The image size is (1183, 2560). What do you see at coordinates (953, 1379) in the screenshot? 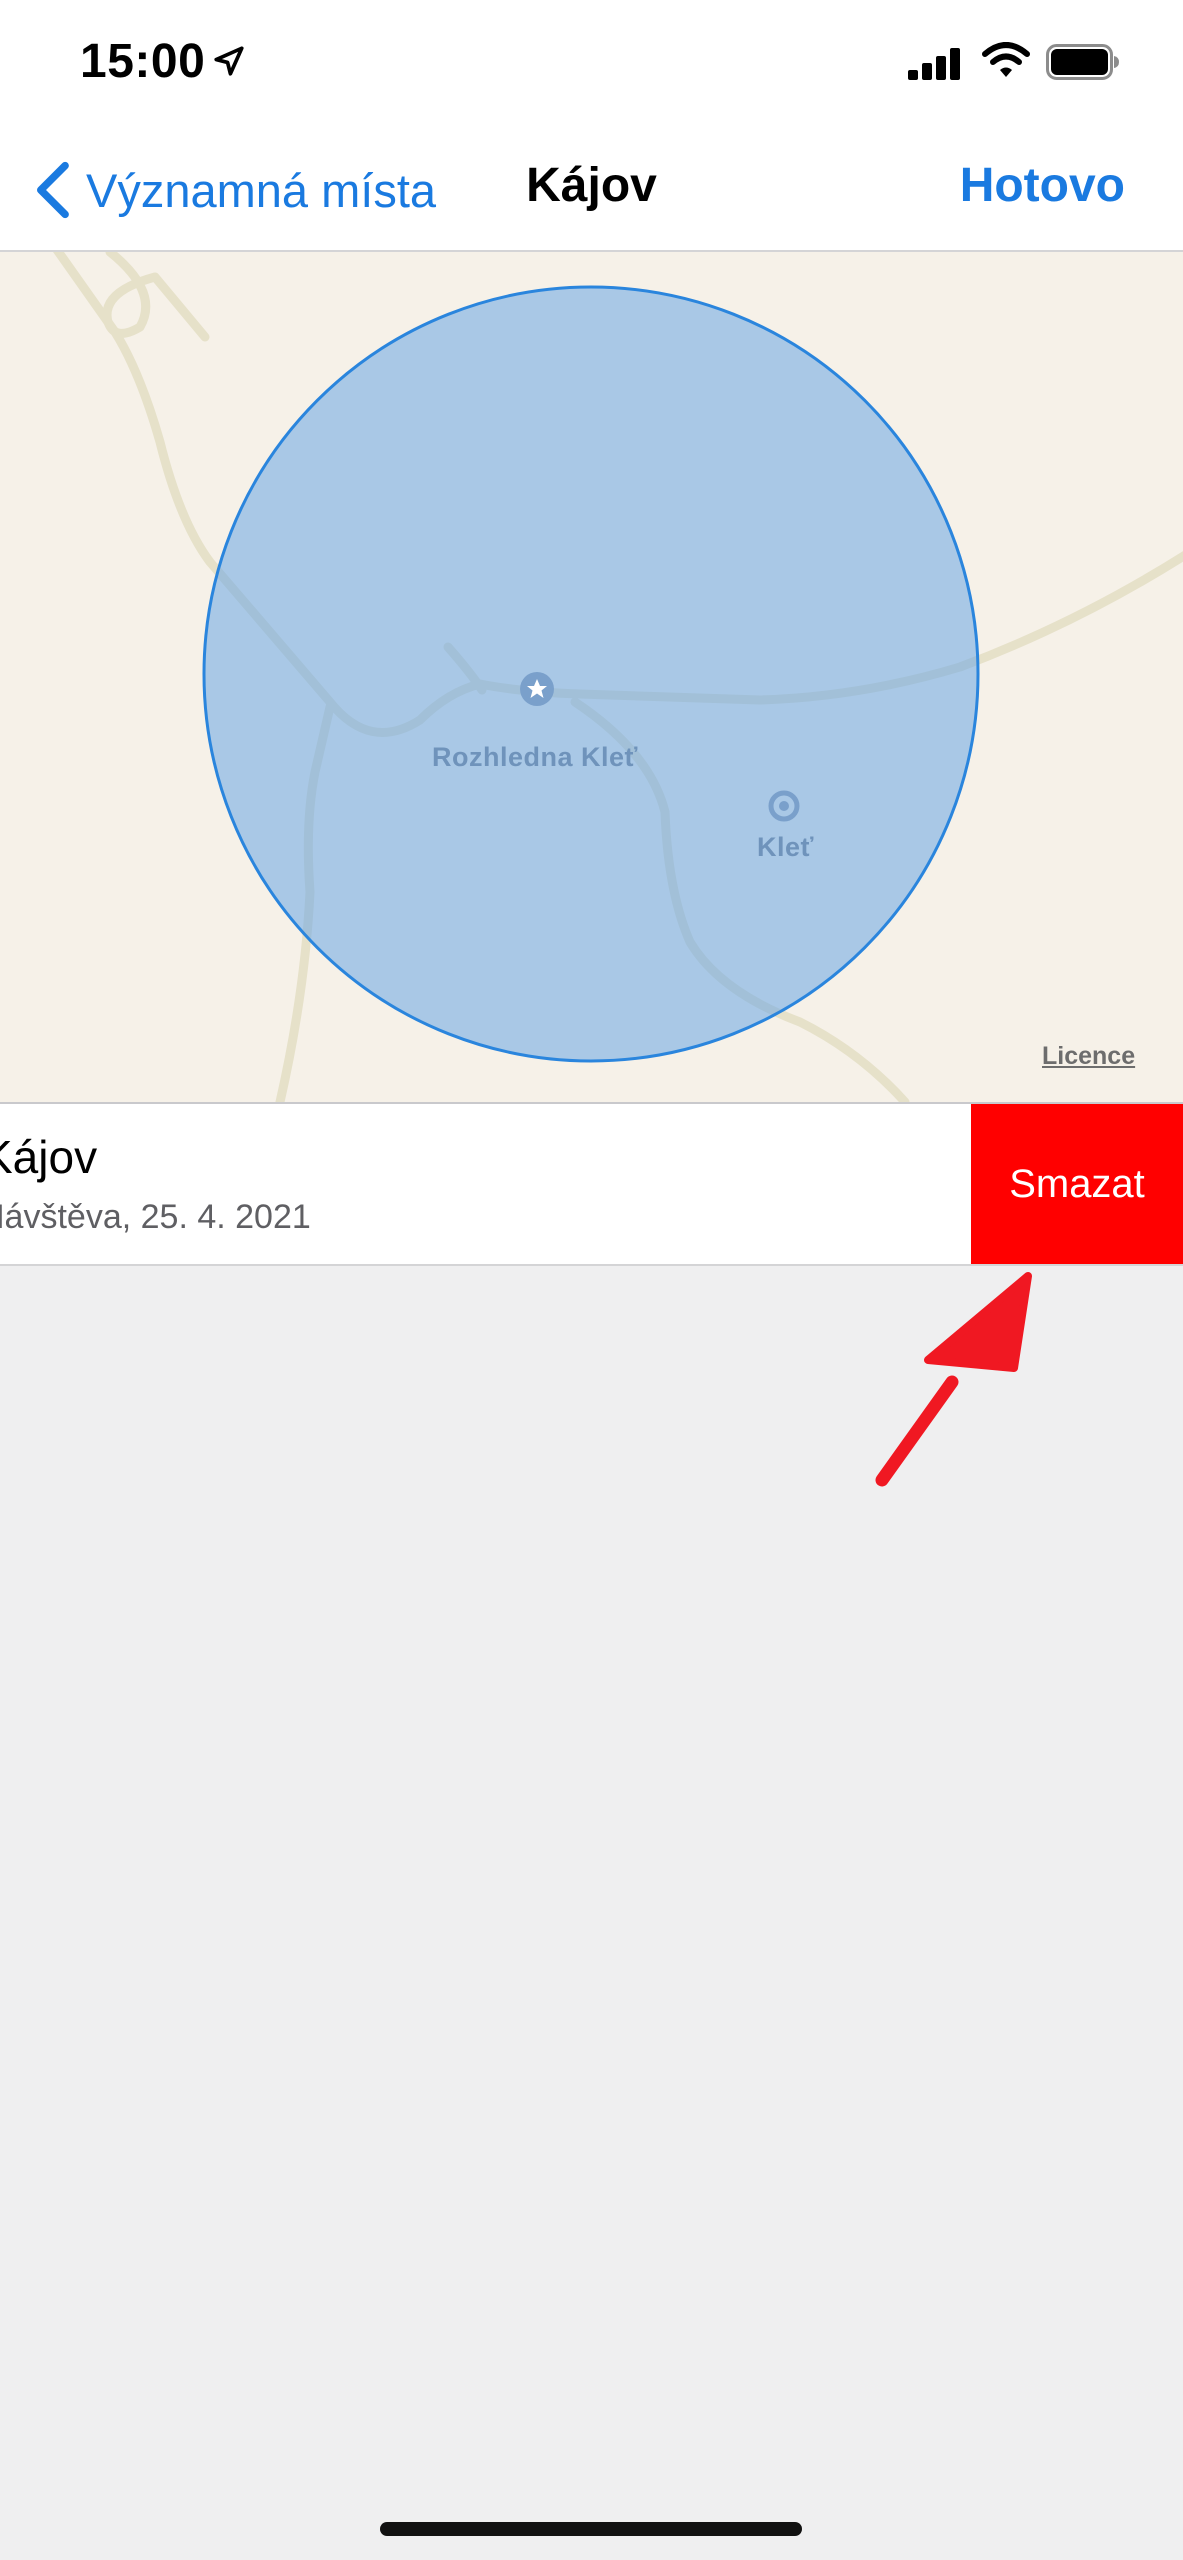
I see `annotation-arrow-icon` at bounding box center [953, 1379].